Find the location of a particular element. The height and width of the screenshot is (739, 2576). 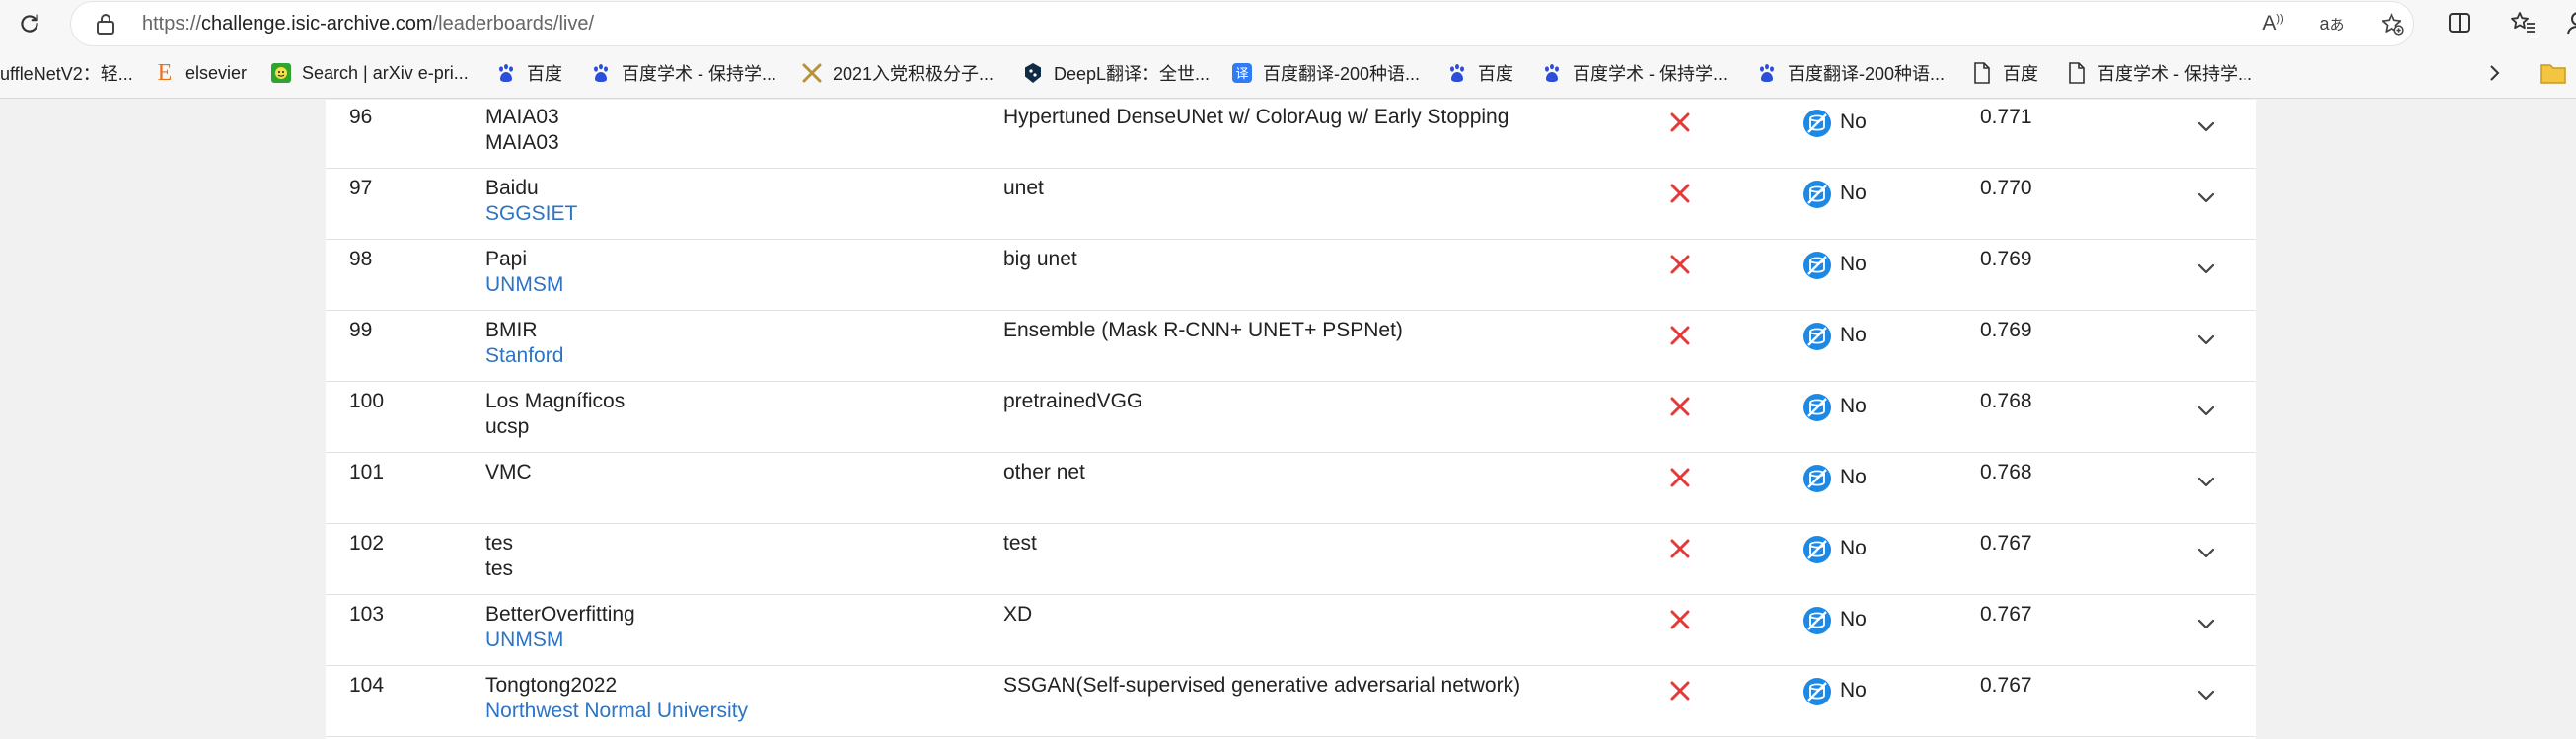

rank-cell: 96 is located at coordinates (361, 117).